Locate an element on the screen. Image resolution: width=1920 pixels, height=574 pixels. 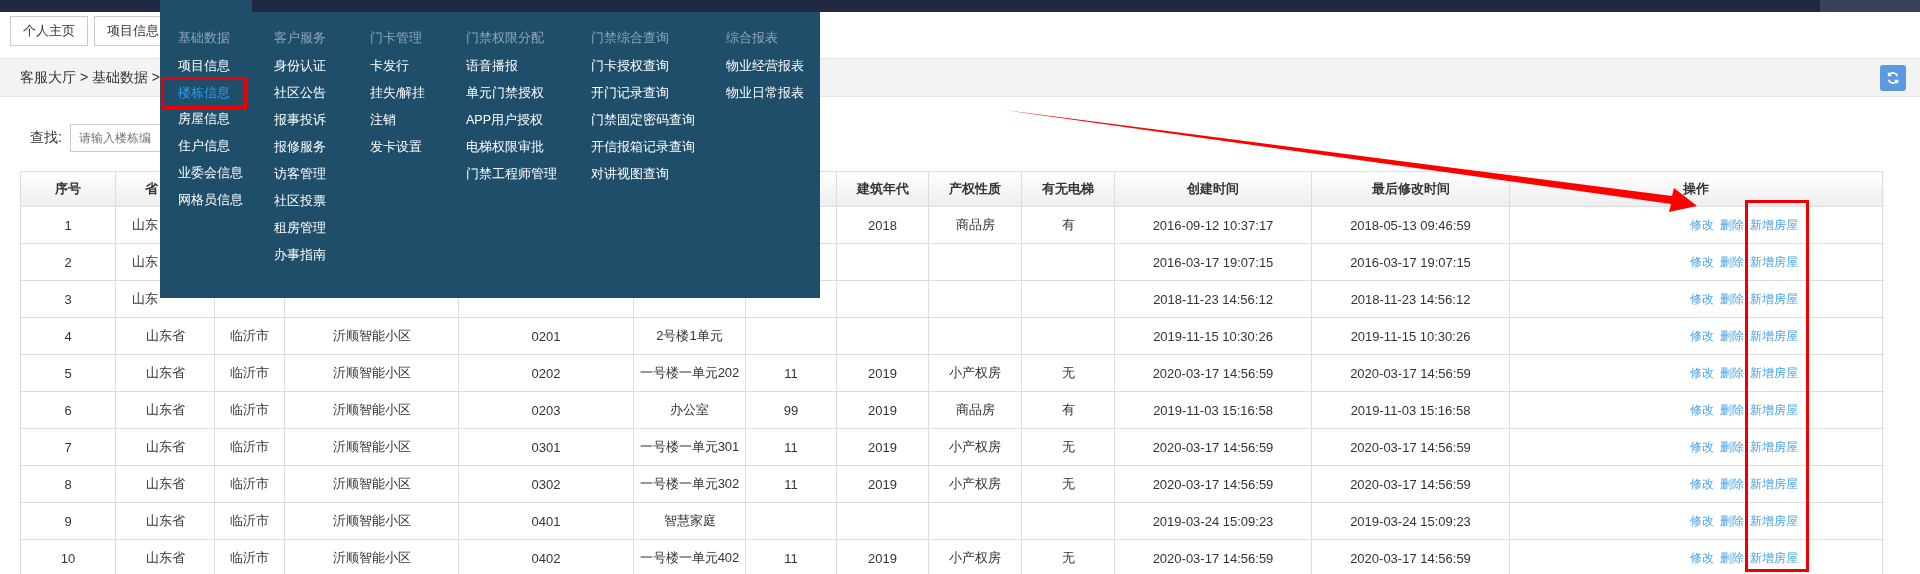
menu-item: 租房管理 is located at coordinates (300, 228).